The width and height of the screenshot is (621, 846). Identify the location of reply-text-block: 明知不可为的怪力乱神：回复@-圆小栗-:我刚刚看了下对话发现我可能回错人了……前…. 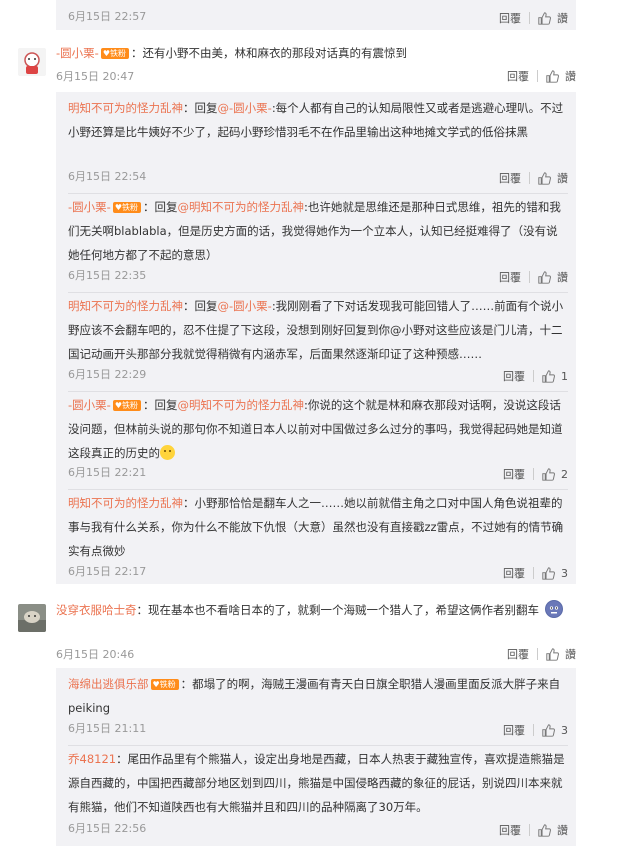
(316, 330).